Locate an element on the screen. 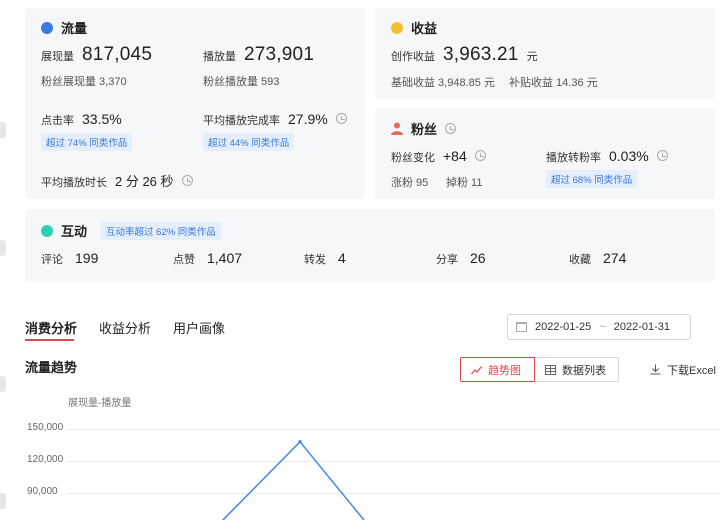  completion-badge: 超过 44% 同类作品 is located at coordinates (249, 142).